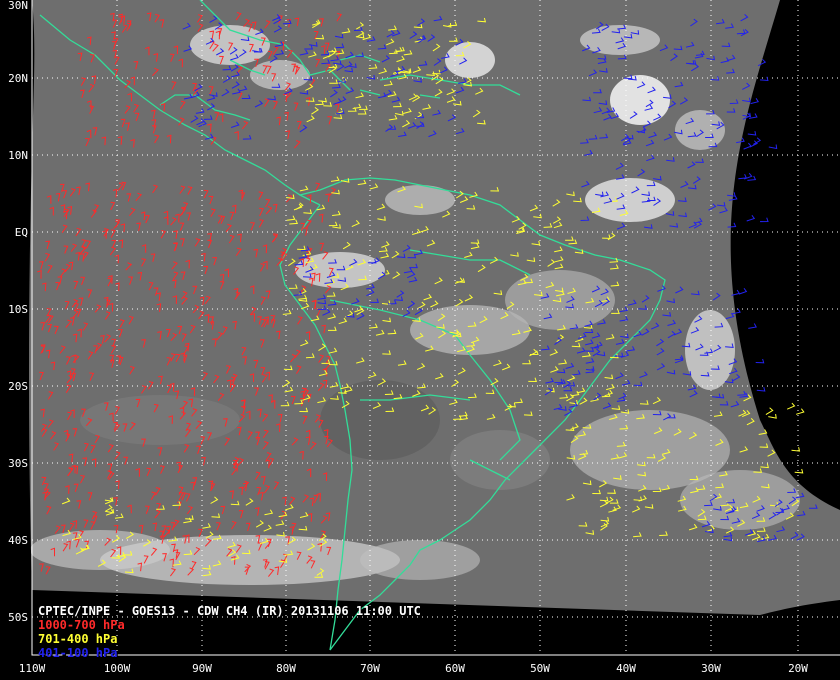  Describe the element at coordinates (540, 668) in the screenshot. I see `lon-label-50w: 50W` at that location.